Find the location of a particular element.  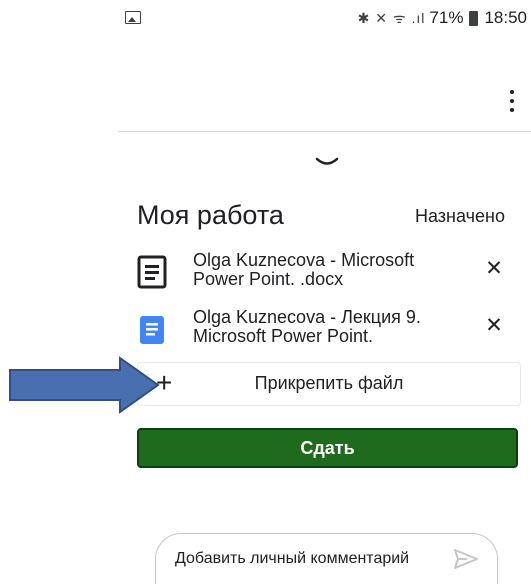

app-bar-divider is located at coordinates (324, 131).